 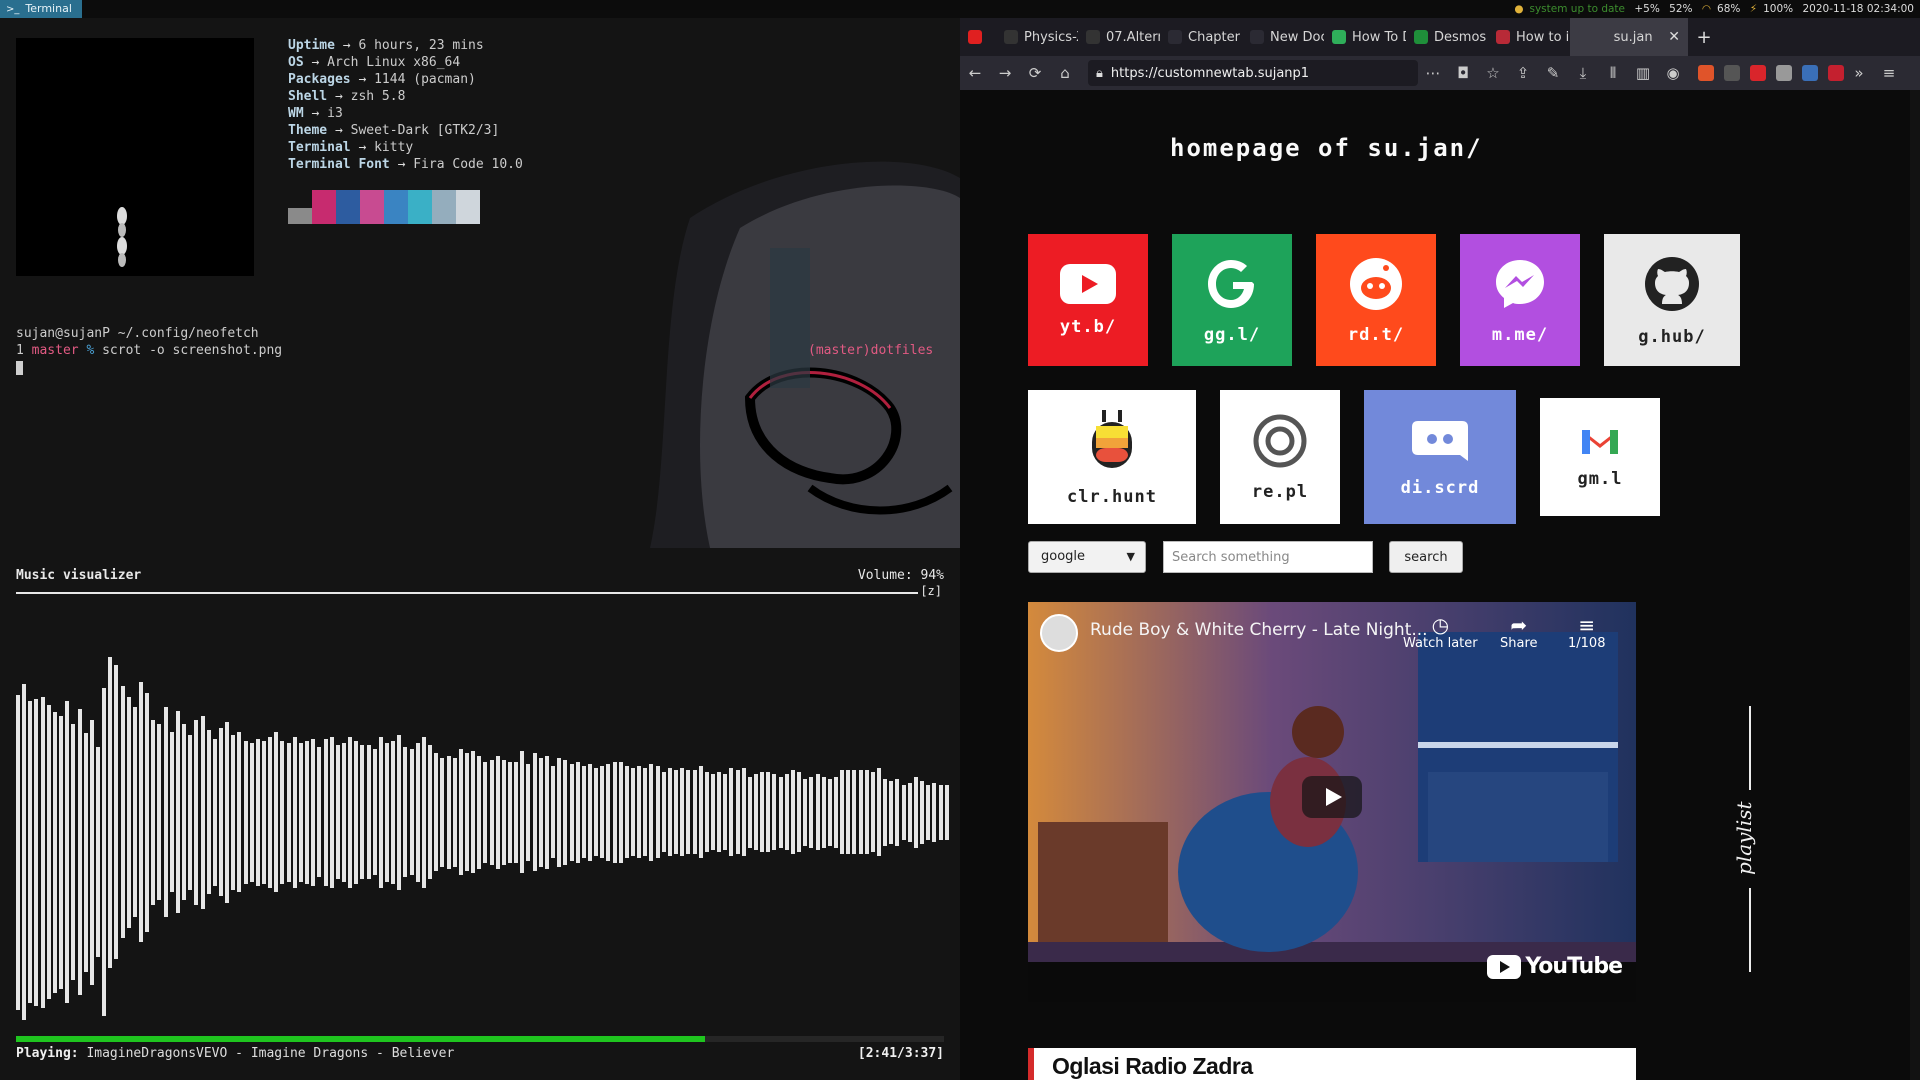 What do you see at coordinates (1037, 37) in the screenshot?
I see `browser-tab: Physics-XII` at bounding box center [1037, 37].